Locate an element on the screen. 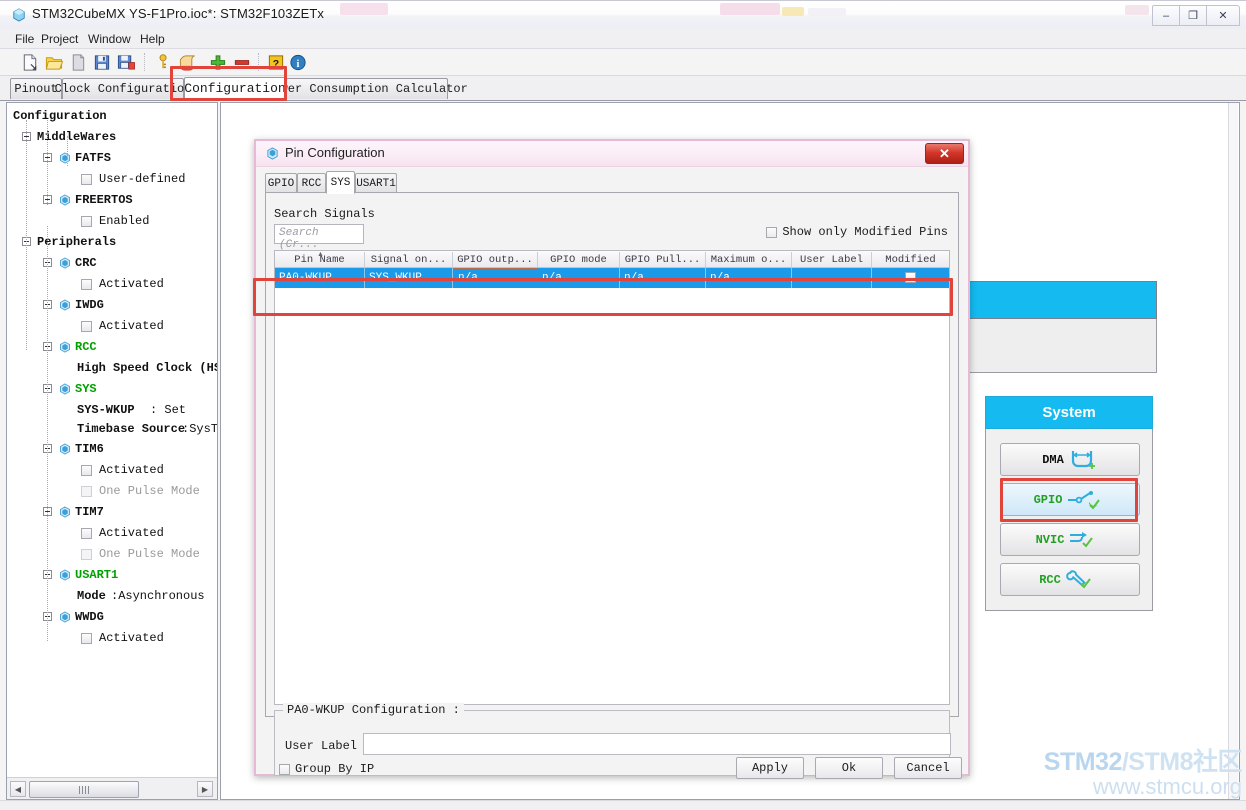  tree-peripheral-label: SYS is located at coordinates (86, 389).